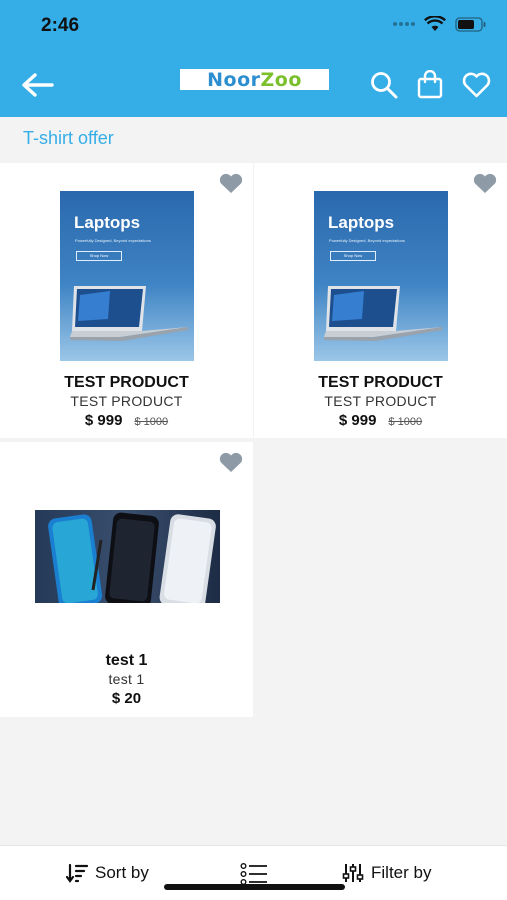 Image resolution: width=507 pixels, height=900 pixels. What do you see at coordinates (60, 25) in the screenshot?
I see `status-time: 2:46` at bounding box center [60, 25].